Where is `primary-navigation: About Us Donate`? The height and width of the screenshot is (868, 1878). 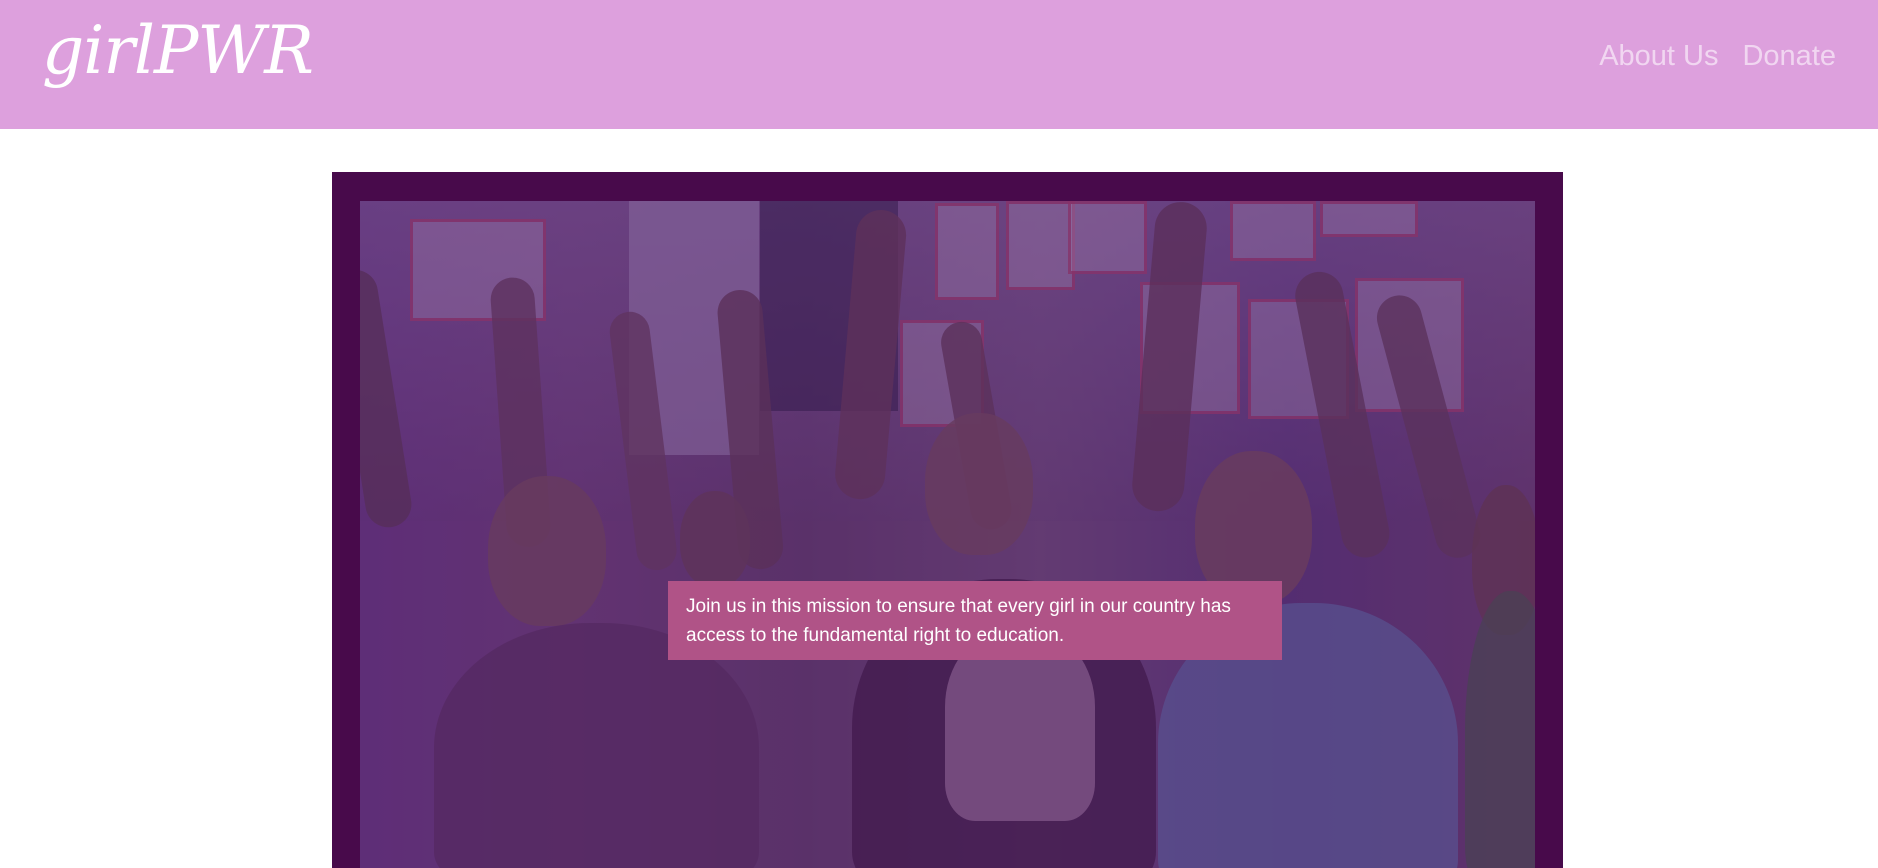
primary-navigation: About Us Donate is located at coordinates (1717, 56).